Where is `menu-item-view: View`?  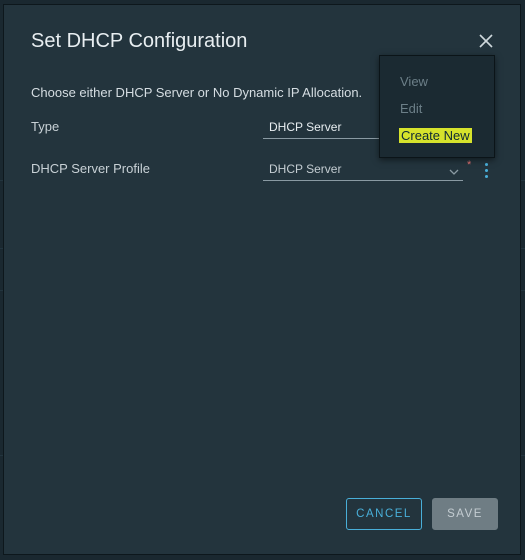 menu-item-view: View is located at coordinates (414, 81).